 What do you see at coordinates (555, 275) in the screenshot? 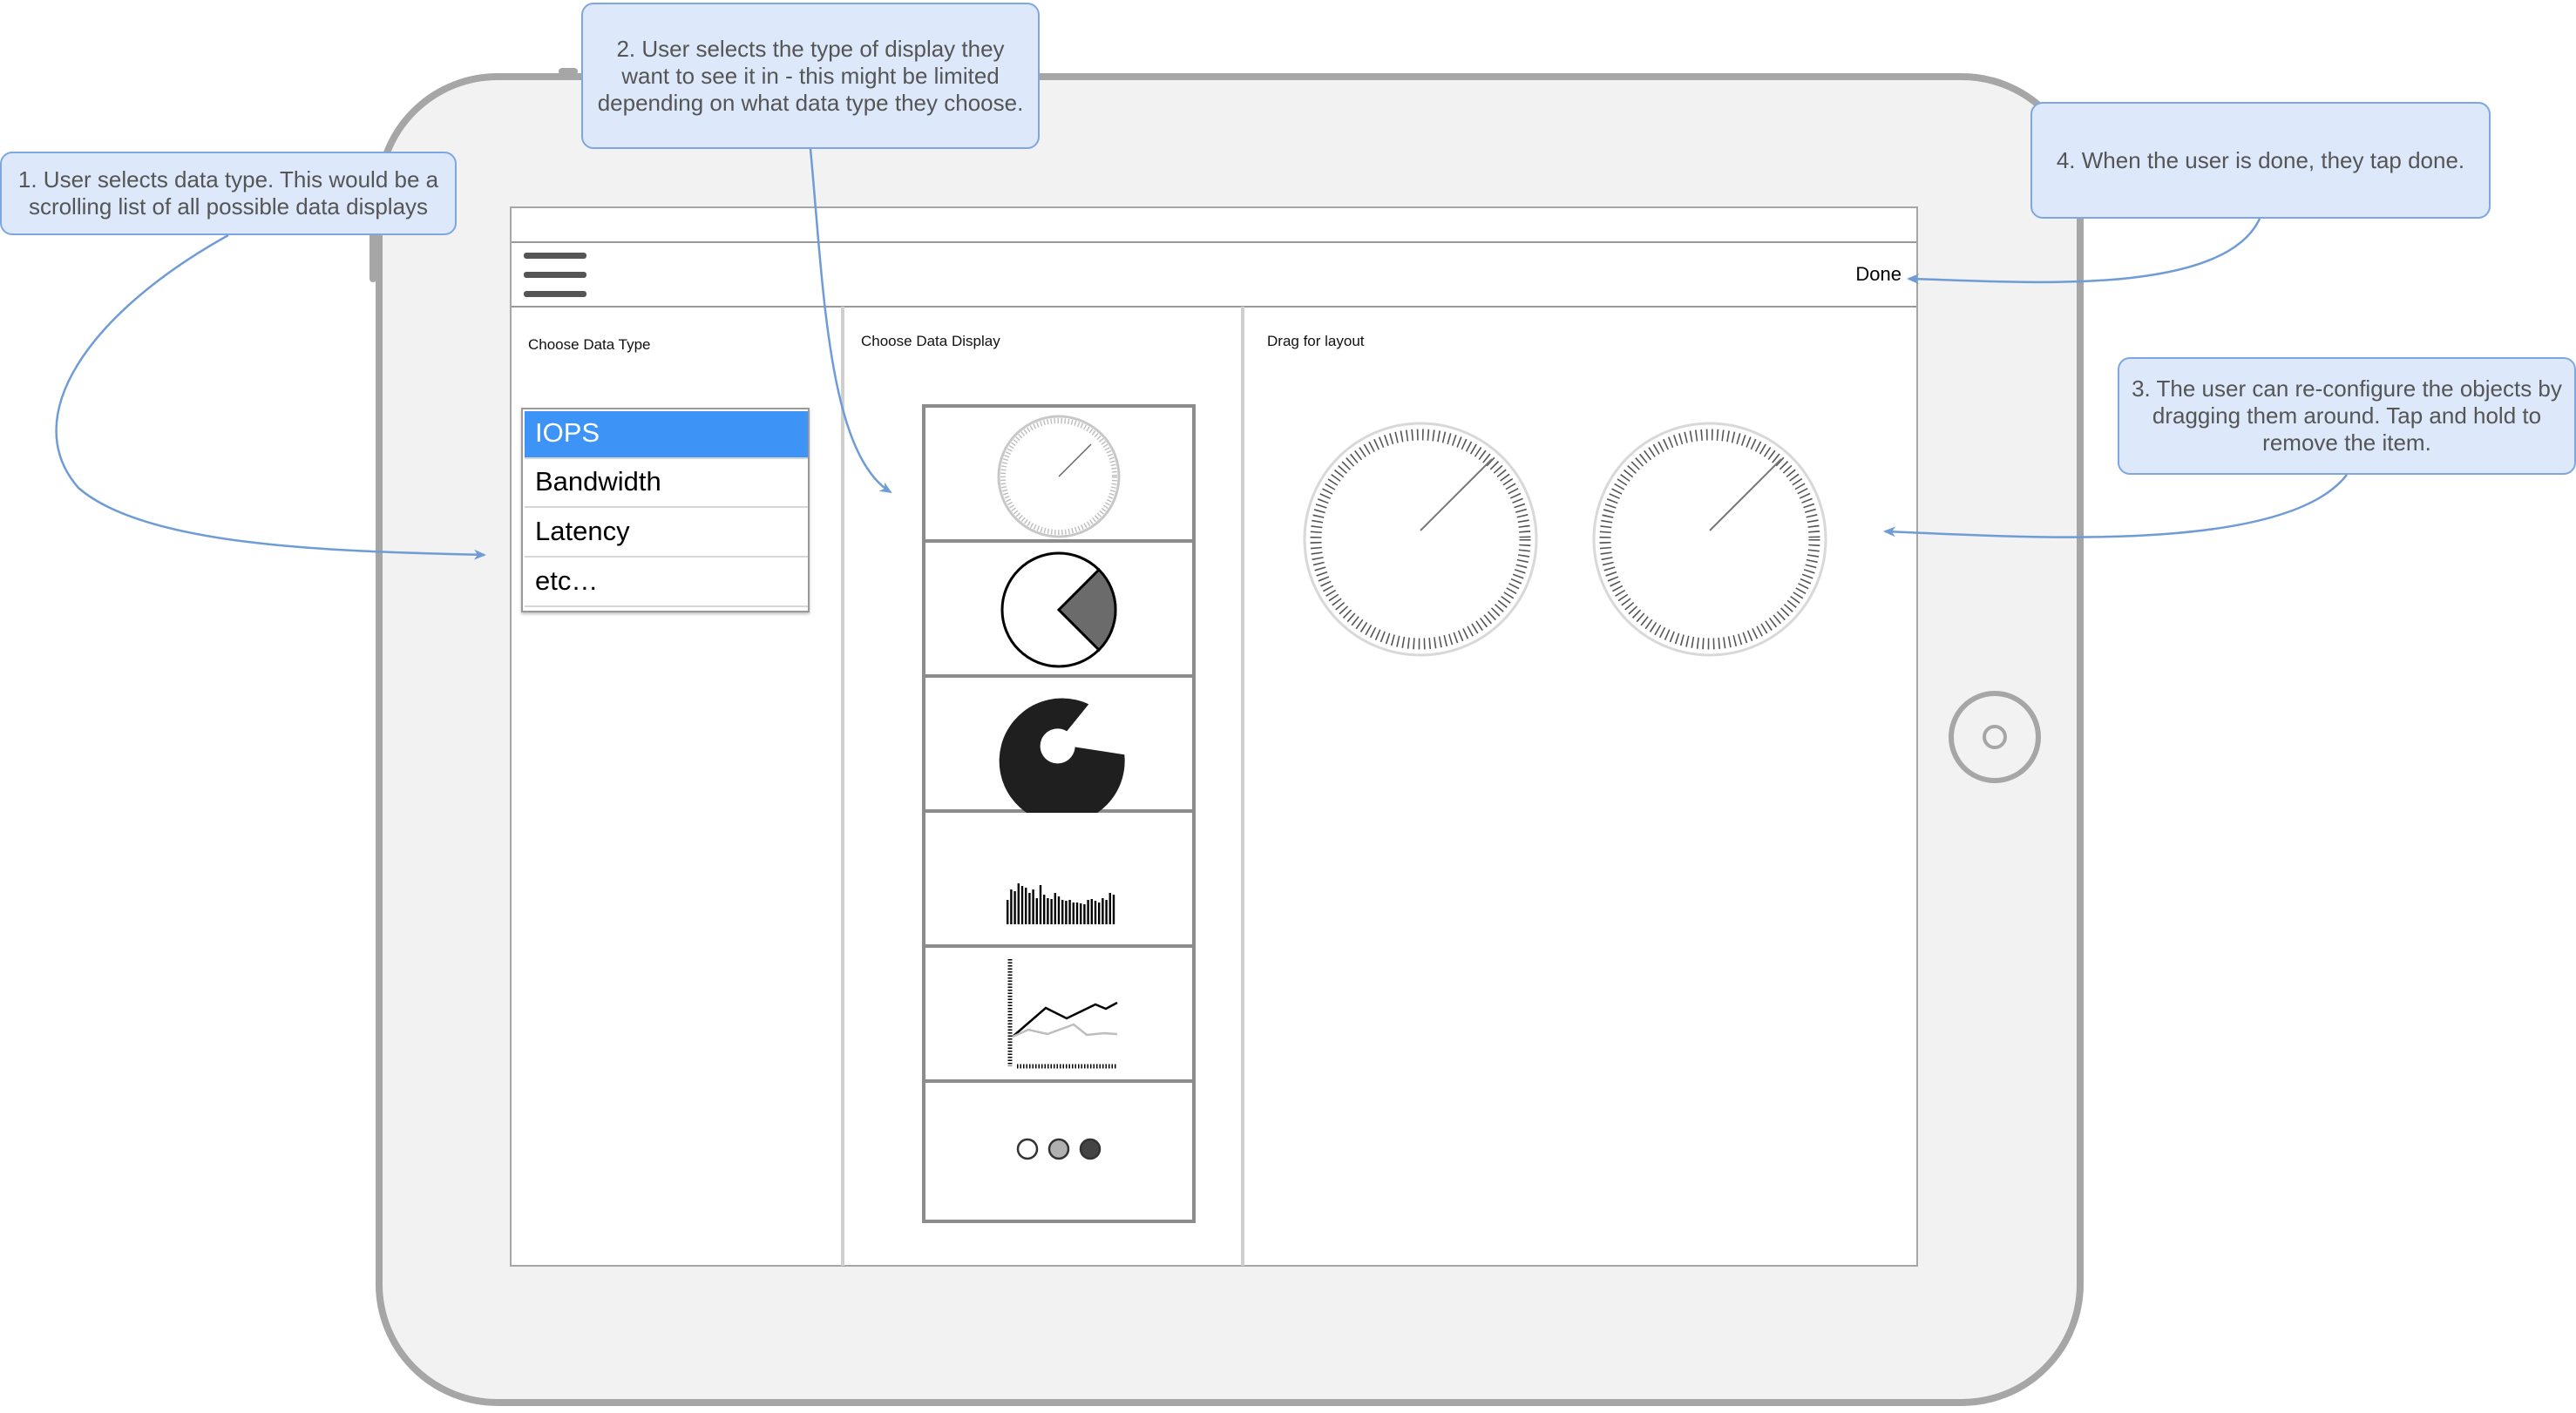
I see `hamburger-menu-icon` at bounding box center [555, 275].